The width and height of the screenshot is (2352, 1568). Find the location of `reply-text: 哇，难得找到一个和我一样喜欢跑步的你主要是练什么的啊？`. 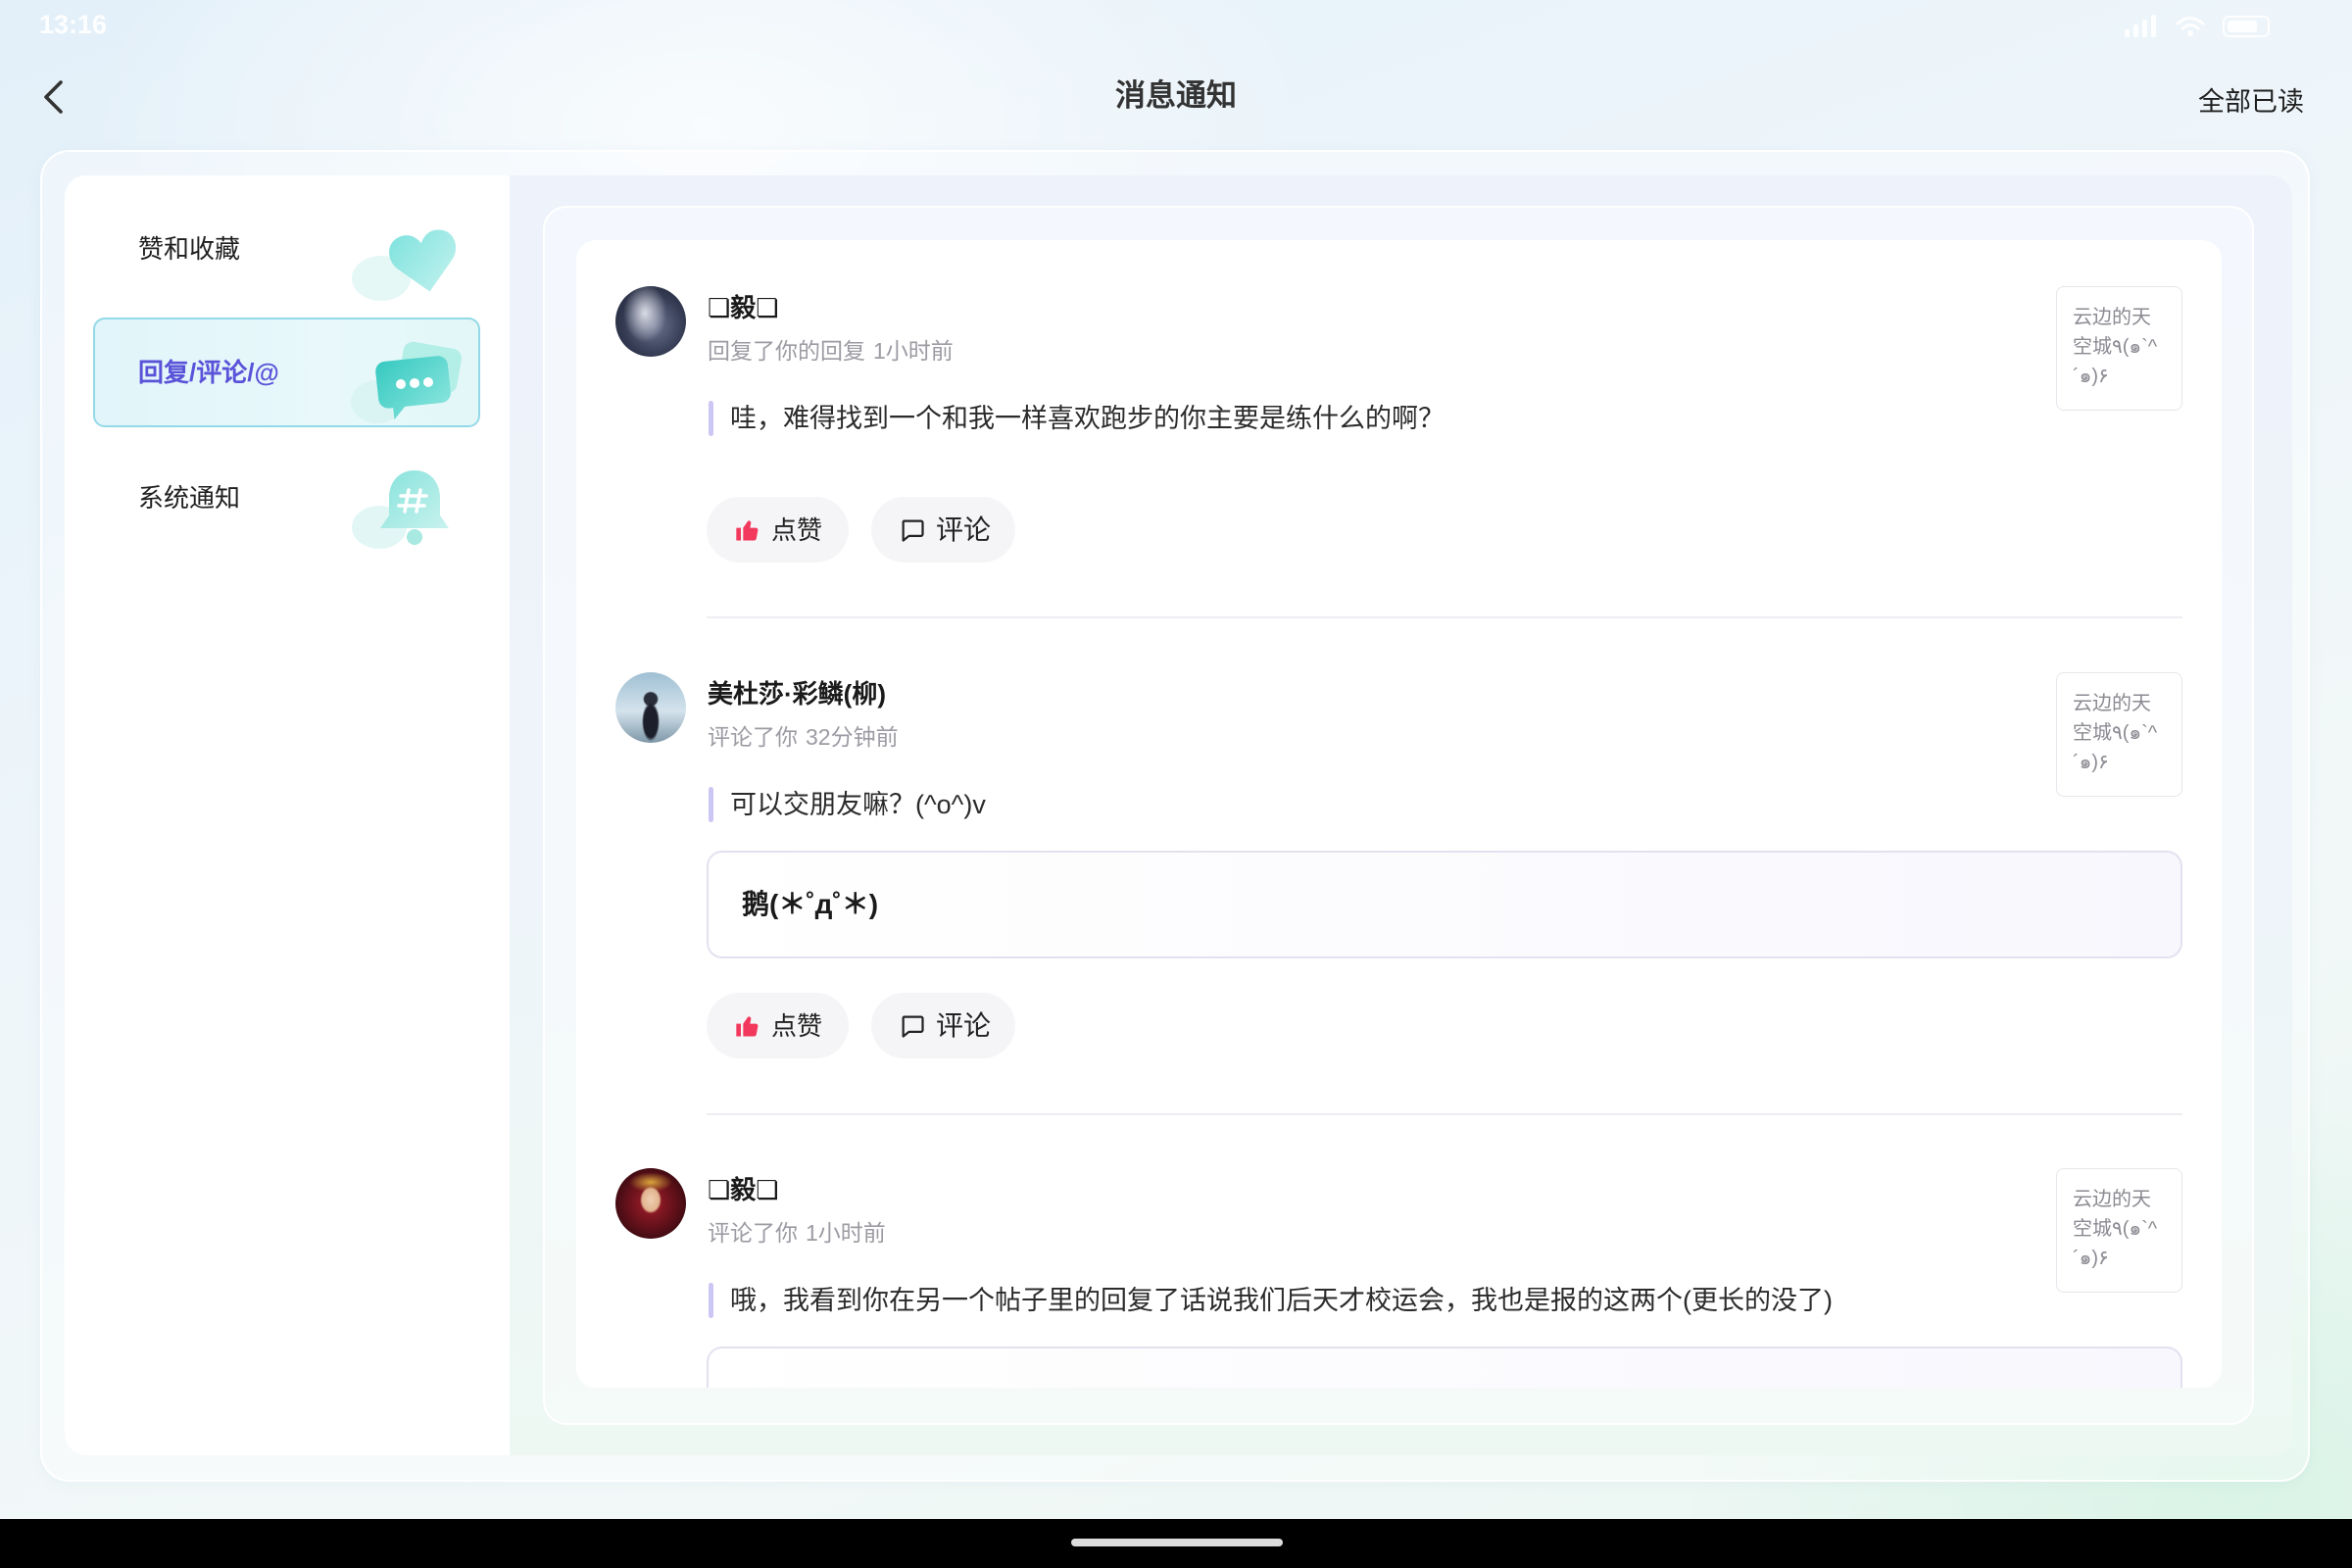

reply-text: 哇，难得找到一个和我一样喜欢跑步的你主要是练什么的啊？ is located at coordinates (1087, 418).